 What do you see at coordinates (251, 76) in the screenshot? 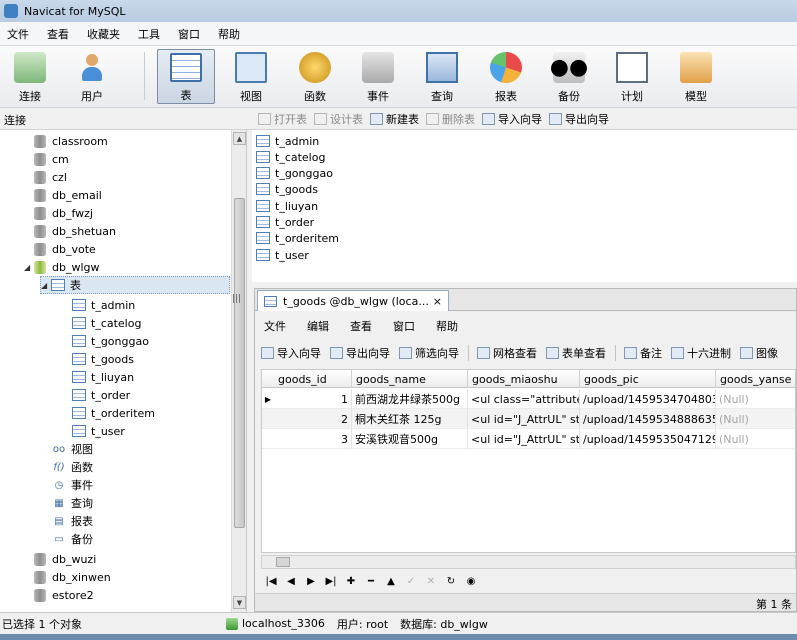
I see `view-button: 视图` at bounding box center [251, 76].